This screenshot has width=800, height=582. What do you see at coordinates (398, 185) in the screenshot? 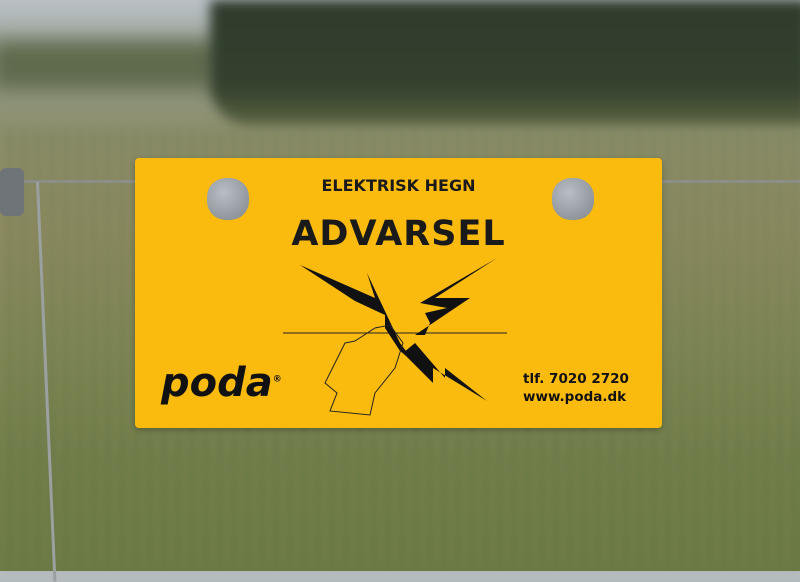
I see `sign-heading: ELEKTRISK HEGN` at bounding box center [398, 185].